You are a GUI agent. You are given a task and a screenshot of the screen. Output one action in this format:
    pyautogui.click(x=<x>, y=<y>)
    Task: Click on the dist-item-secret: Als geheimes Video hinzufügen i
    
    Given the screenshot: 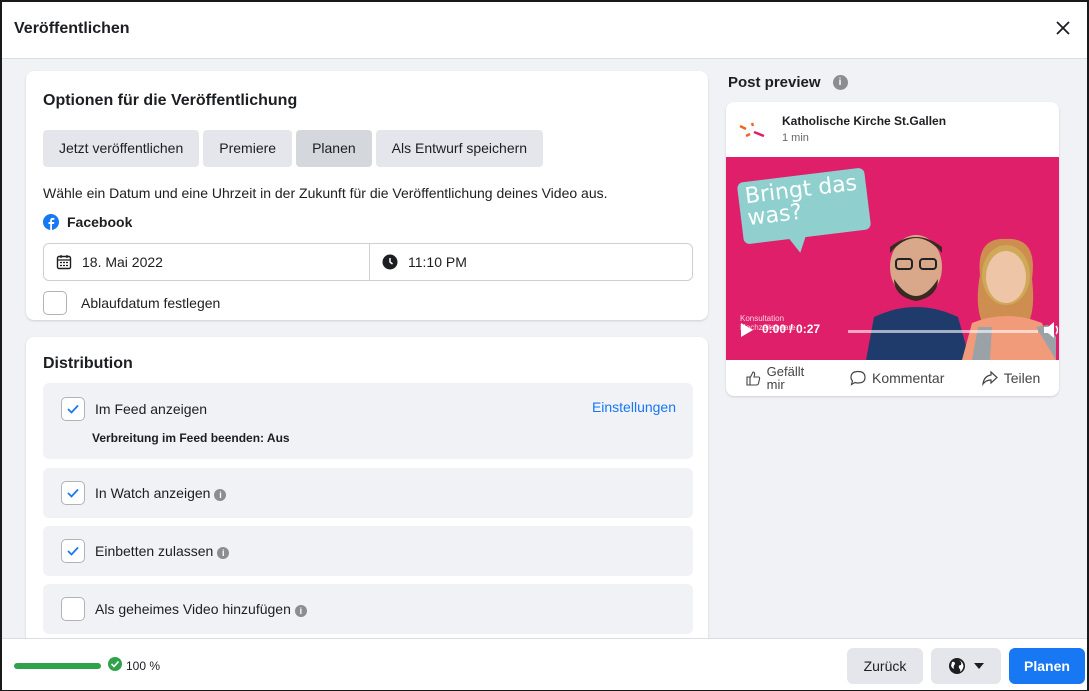 What is the action you would take?
    pyautogui.click(x=368, y=609)
    